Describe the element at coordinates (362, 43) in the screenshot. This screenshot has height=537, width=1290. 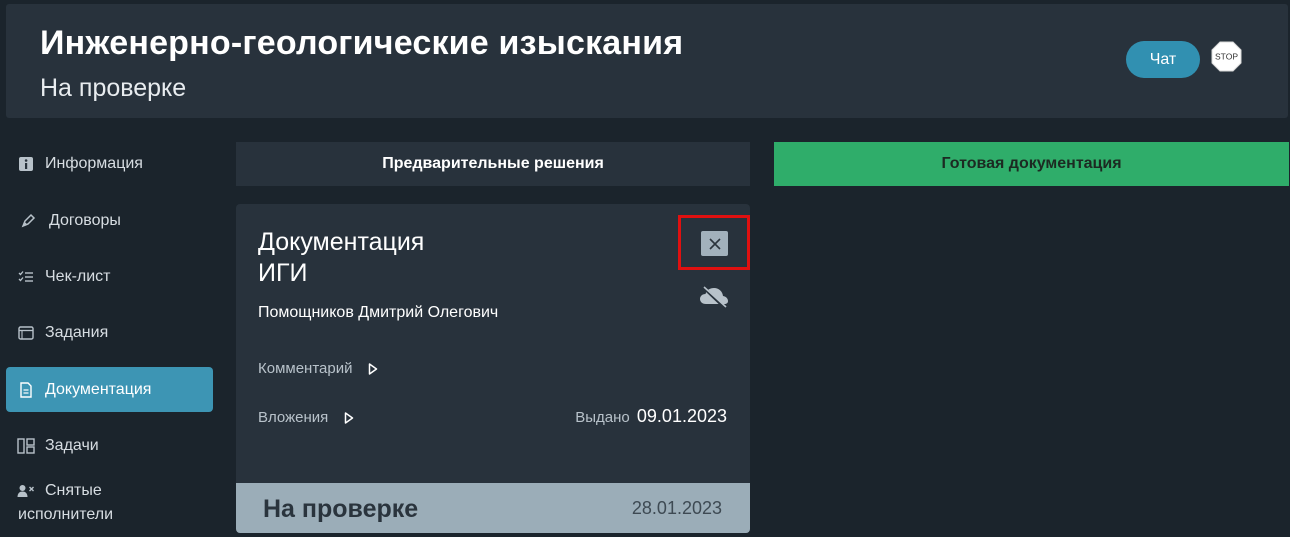
I see `page-title: Инженерно-геологические изыскания` at that location.